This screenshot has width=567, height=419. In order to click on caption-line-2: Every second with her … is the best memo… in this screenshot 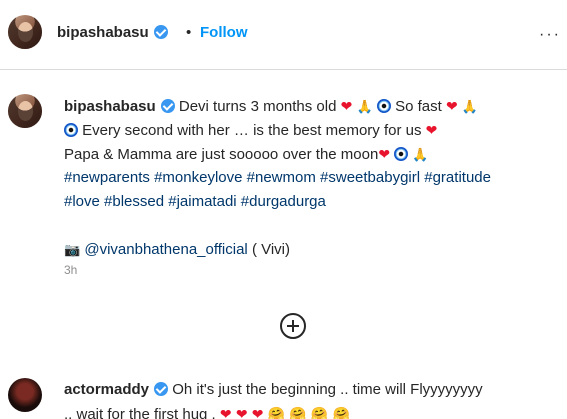, I will do `click(252, 130)`.